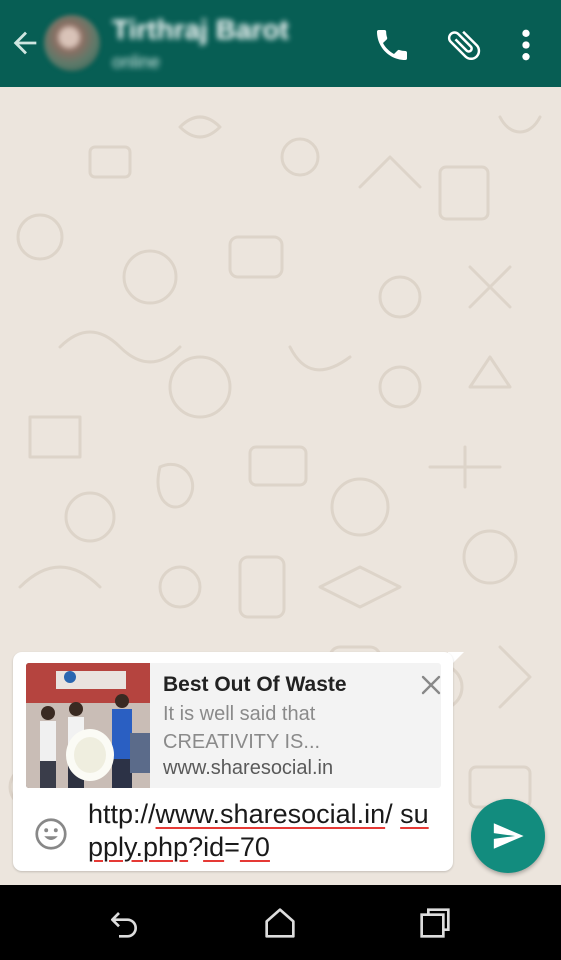 The width and height of the screenshot is (561, 960). I want to click on send-button, so click(508, 836).